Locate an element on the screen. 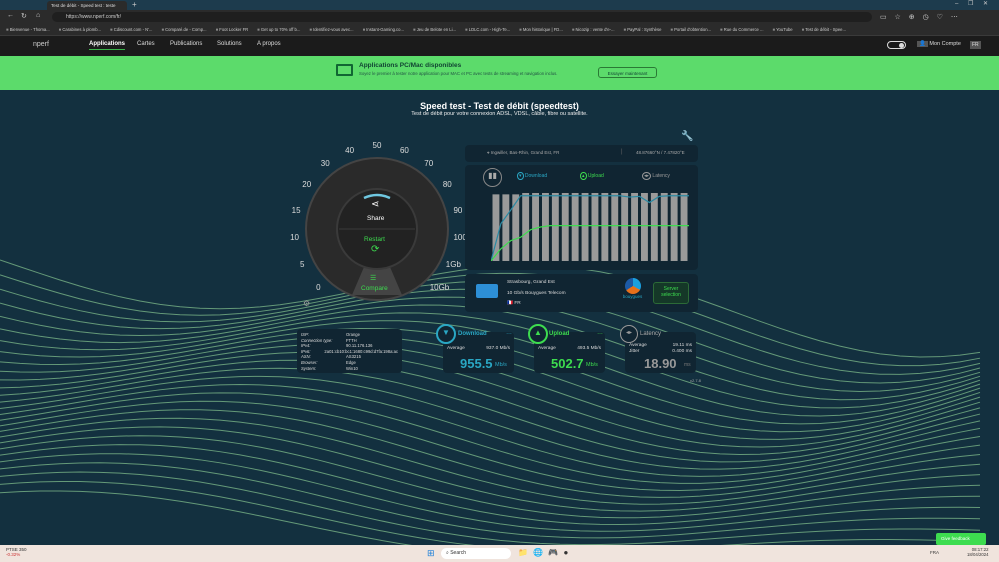 This screenshot has width=999, height=562. info-label: System: is located at coordinates (309, 368).